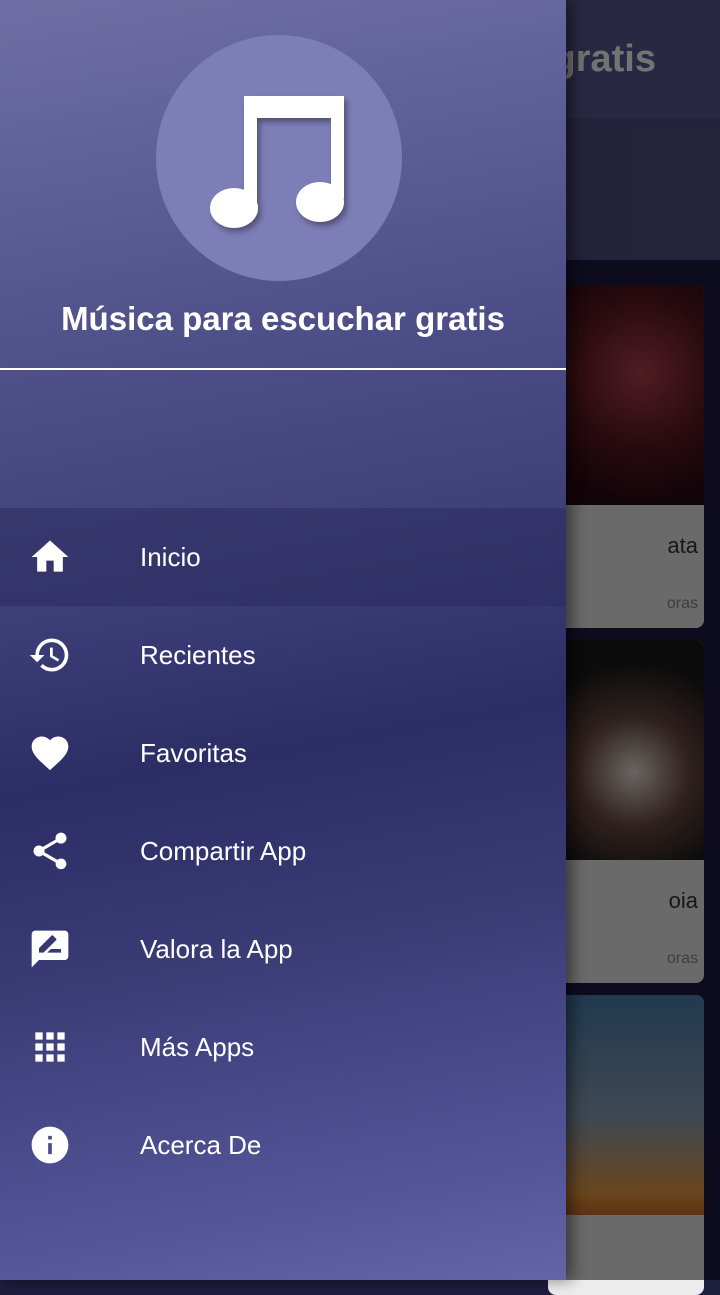  What do you see at coordinates (277, 162) in the screenshot?
I see `music-note-icon` at bounding box center [277, 162].